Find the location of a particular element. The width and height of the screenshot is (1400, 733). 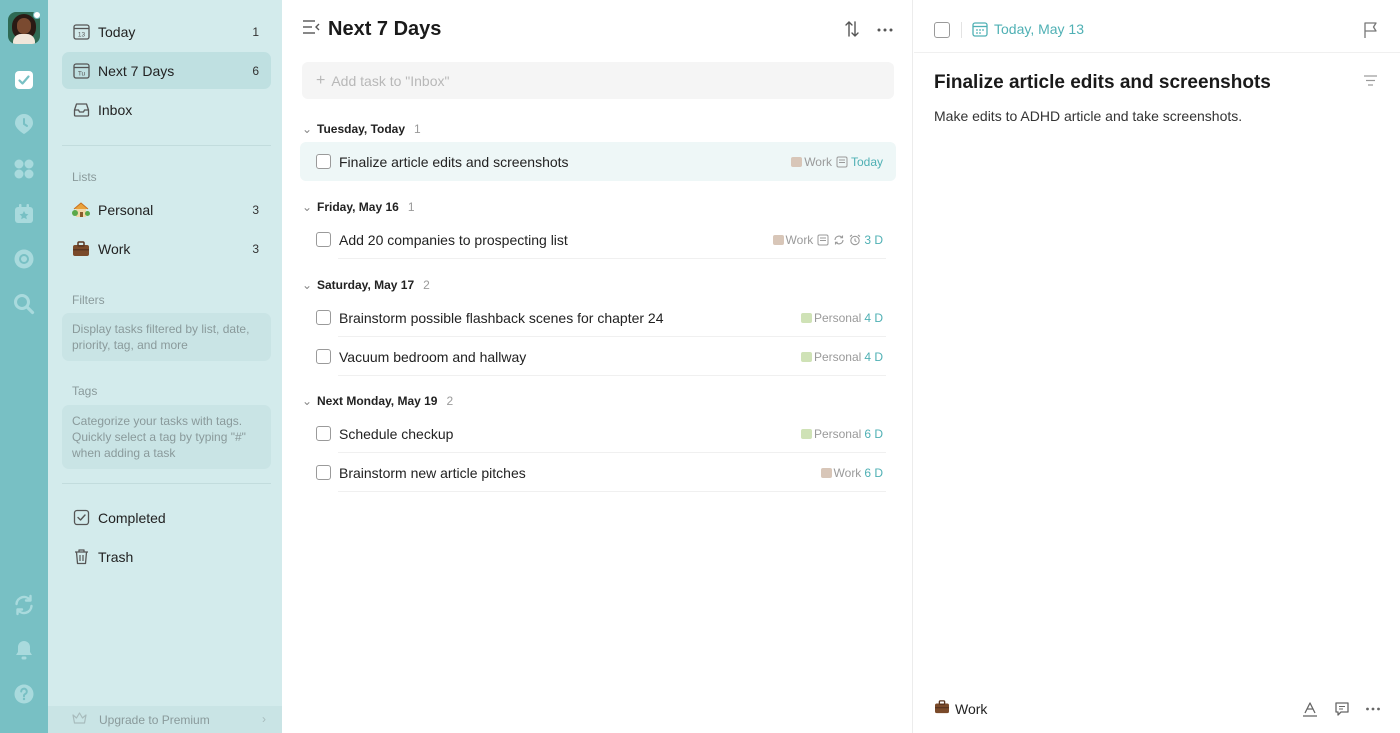

list-count: 3 is located at coordinates (255, 209).